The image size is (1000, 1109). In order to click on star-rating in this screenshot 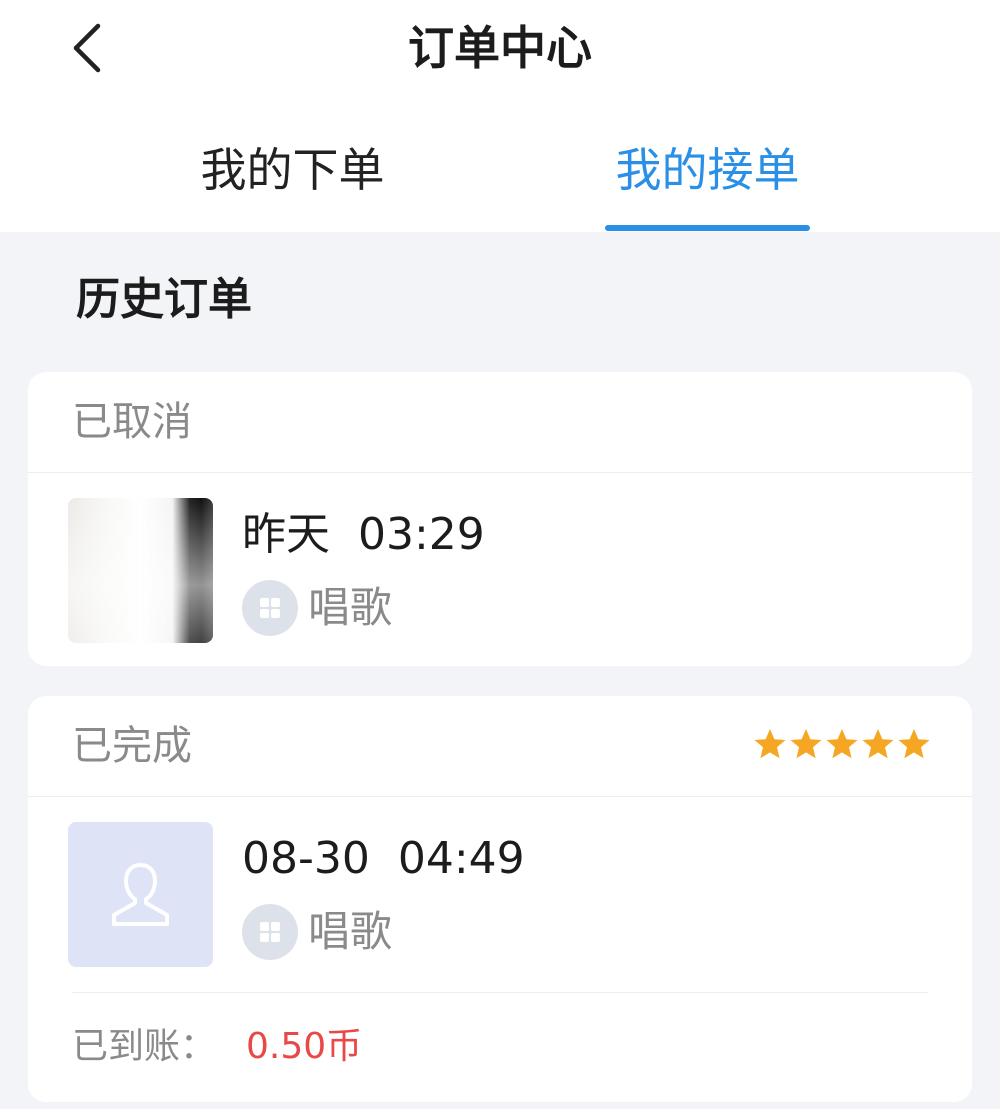, I will do `click(842, 746)`.